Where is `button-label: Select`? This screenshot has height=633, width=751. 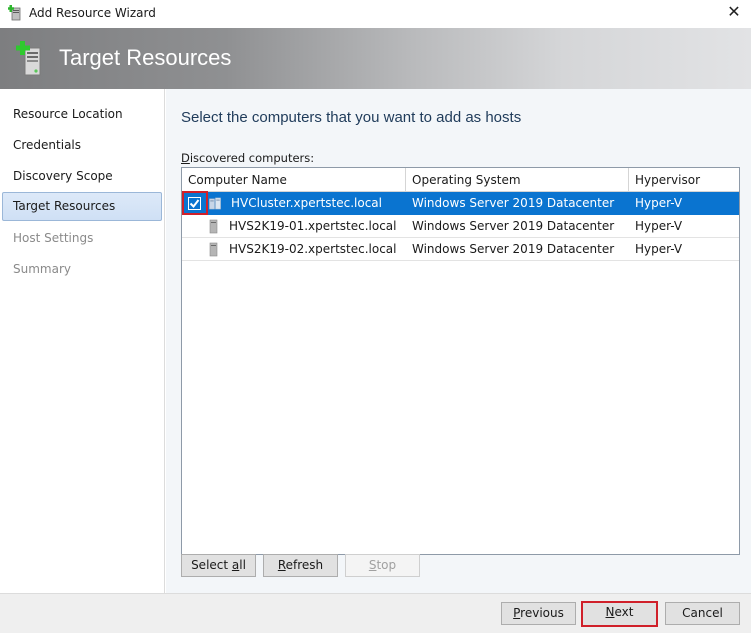
button-label: Select is located at coordinates (211, 565).